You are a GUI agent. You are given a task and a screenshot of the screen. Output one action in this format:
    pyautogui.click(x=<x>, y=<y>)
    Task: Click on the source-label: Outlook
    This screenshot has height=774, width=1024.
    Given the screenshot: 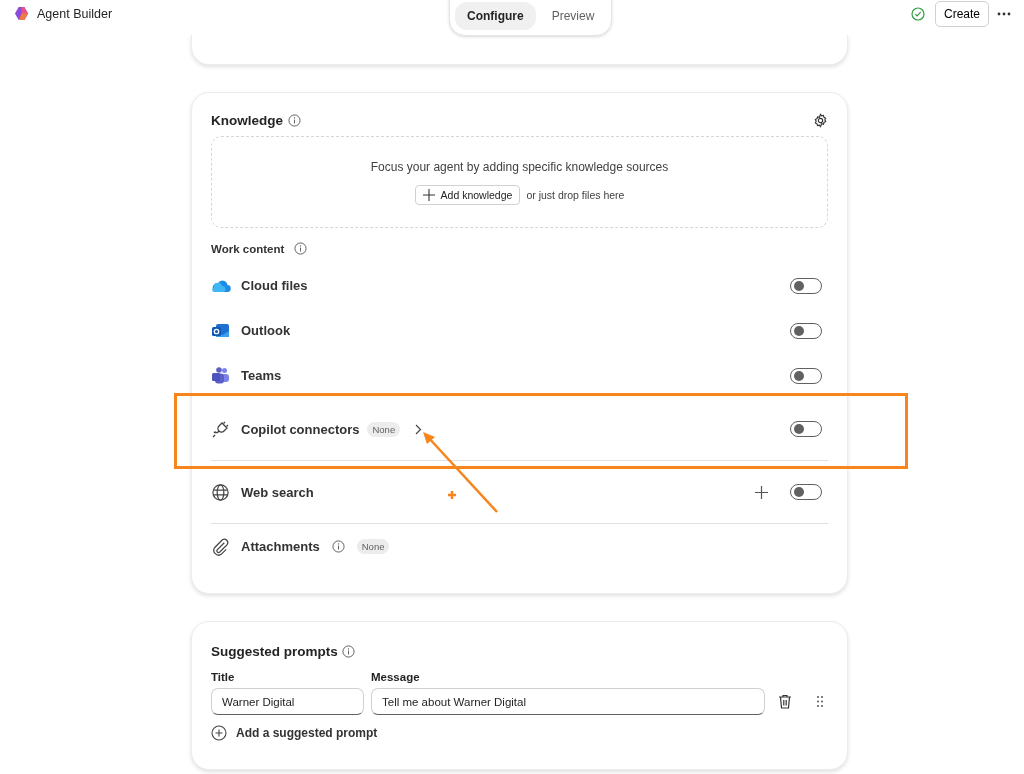 What is the action you would take?
    pyautogui.click(x=266, y=330)
    